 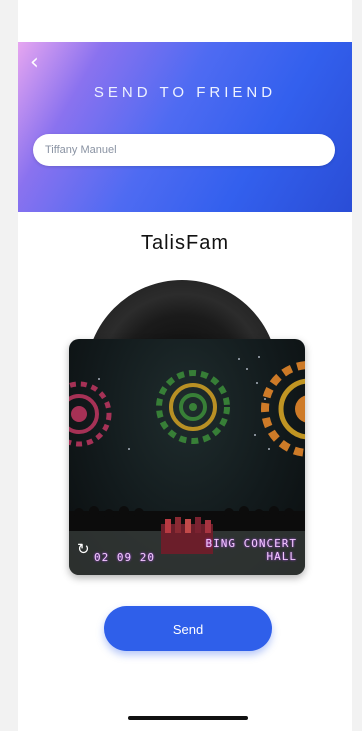 What do you see at coordinates (185, 92) in the screenshot?
I see `page-title: SEND TO FRIEND` at bounding box center [185, 92].